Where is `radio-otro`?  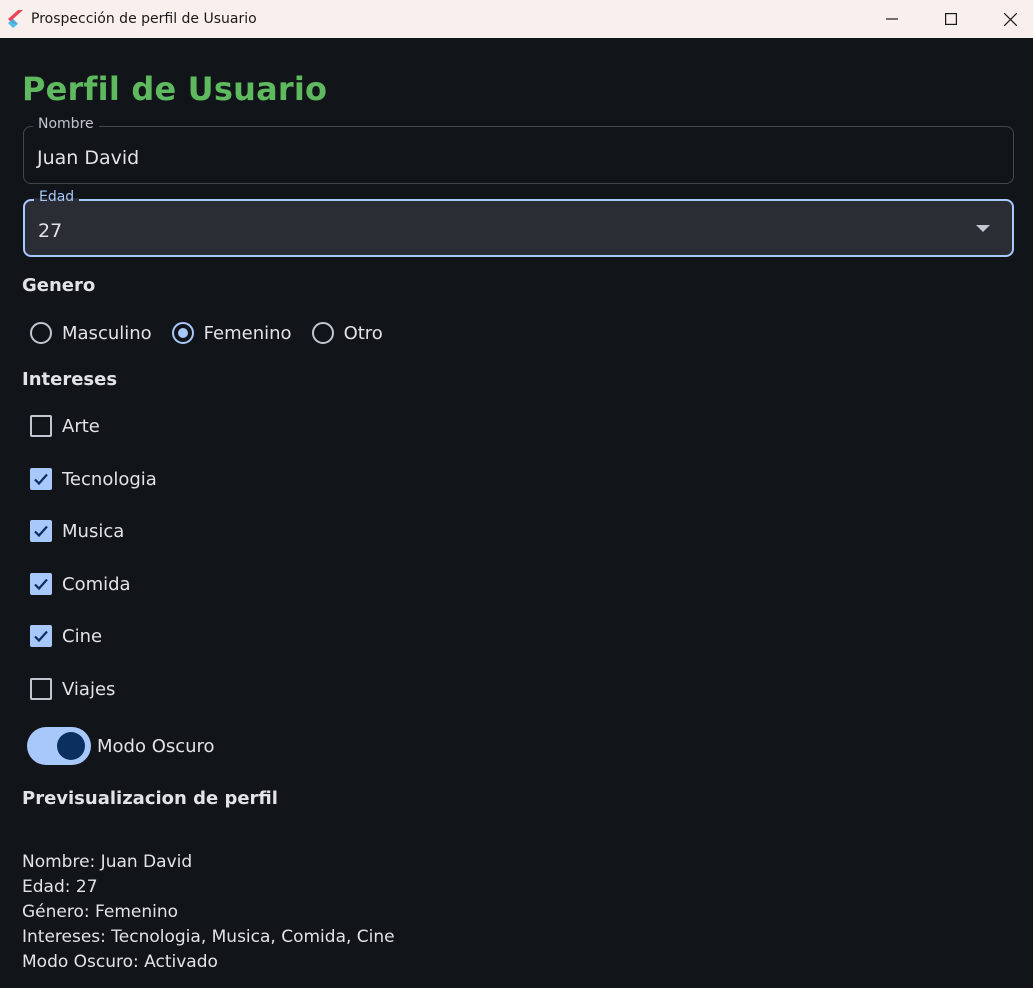 radio-otro is located at coordinates (322, 333).